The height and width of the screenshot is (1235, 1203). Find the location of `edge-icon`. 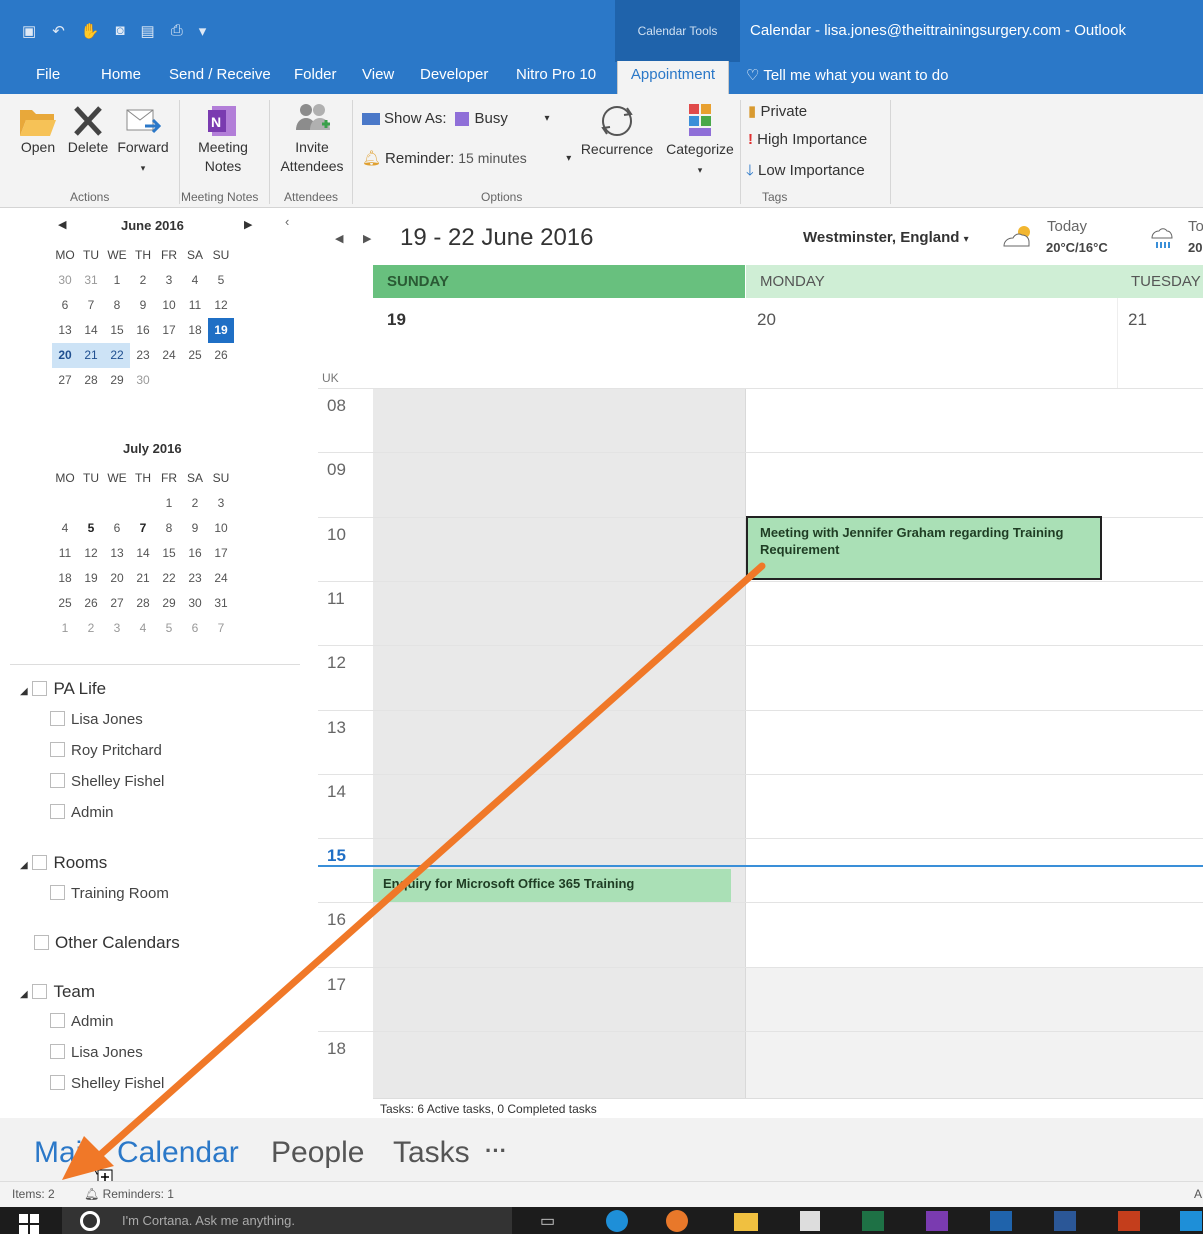

edge-icon is located at coordinates (617, 1221).